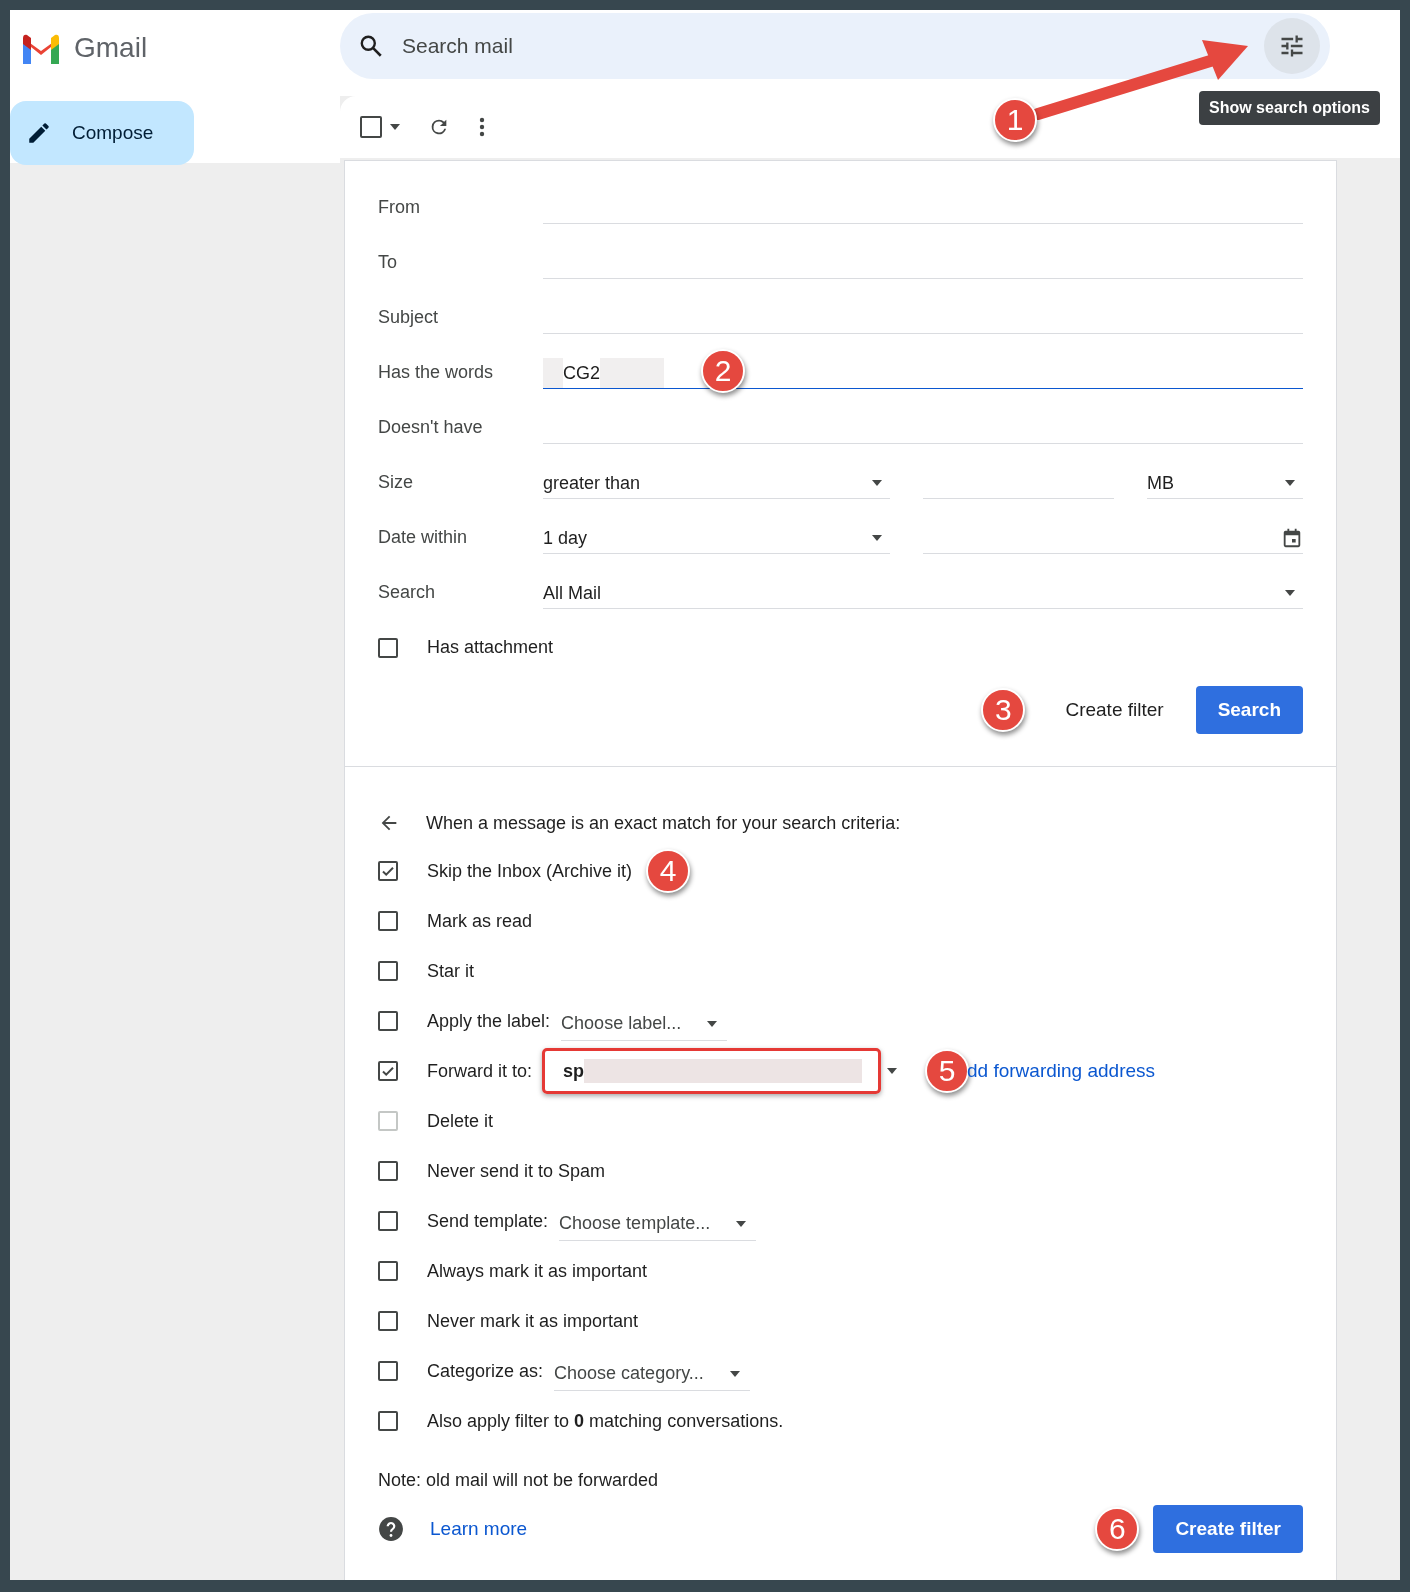  What do you see at coordinates (480, 921) in the screenshot?
I see `action-label: Mark as read` at bounding box center [480, 921].